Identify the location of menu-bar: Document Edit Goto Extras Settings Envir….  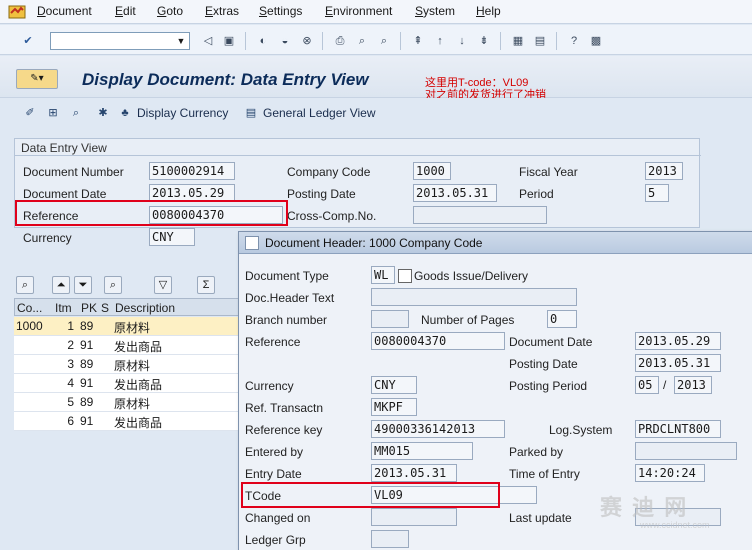
(376, 12).